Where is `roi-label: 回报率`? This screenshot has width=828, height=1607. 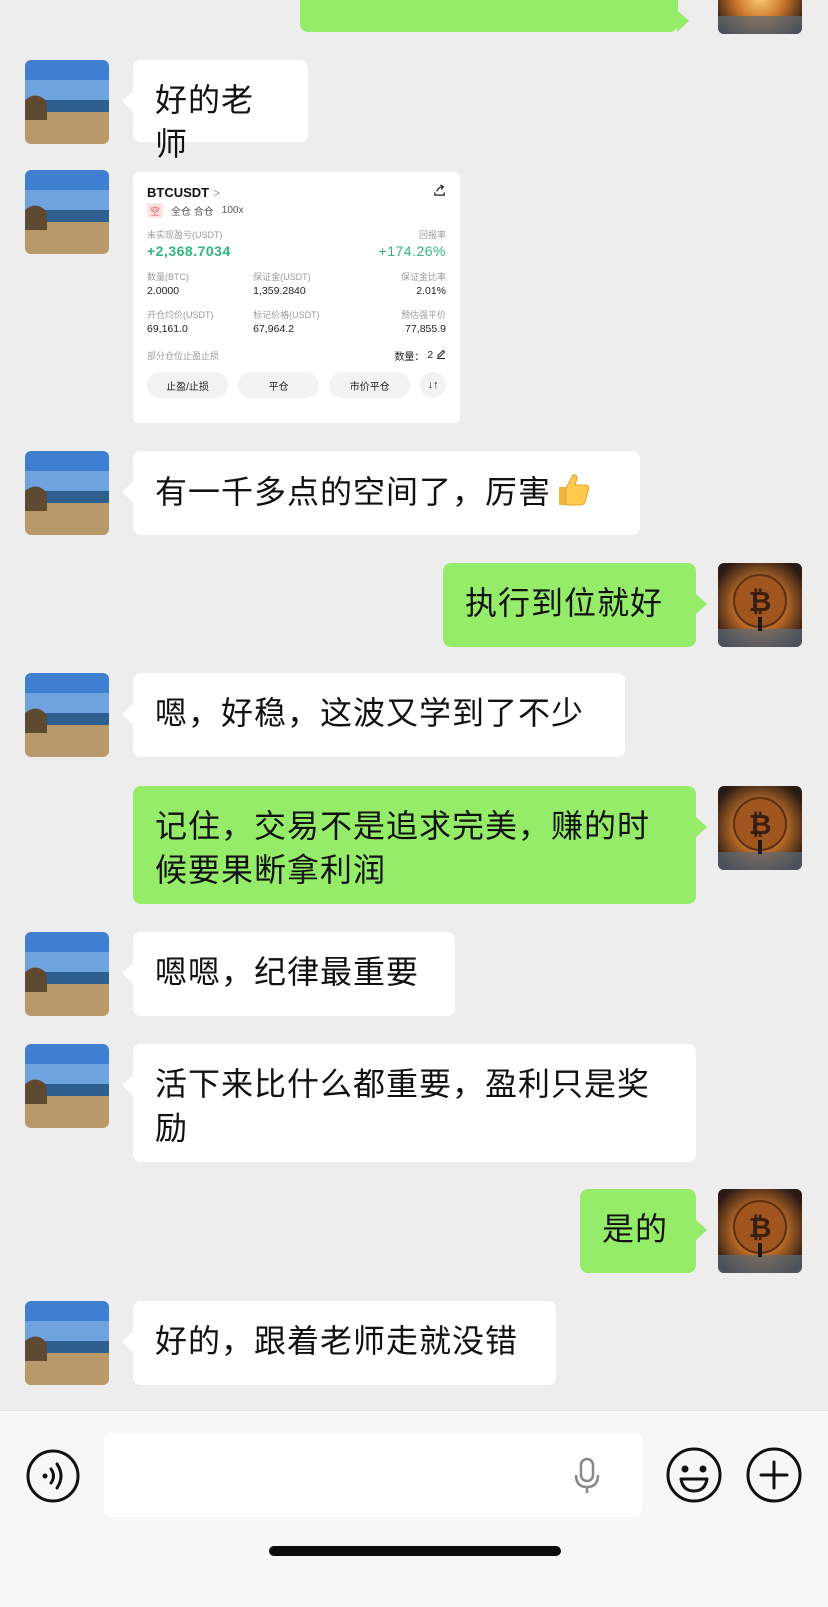 roi-label: 回报率 is located at coordinates (432, 235).